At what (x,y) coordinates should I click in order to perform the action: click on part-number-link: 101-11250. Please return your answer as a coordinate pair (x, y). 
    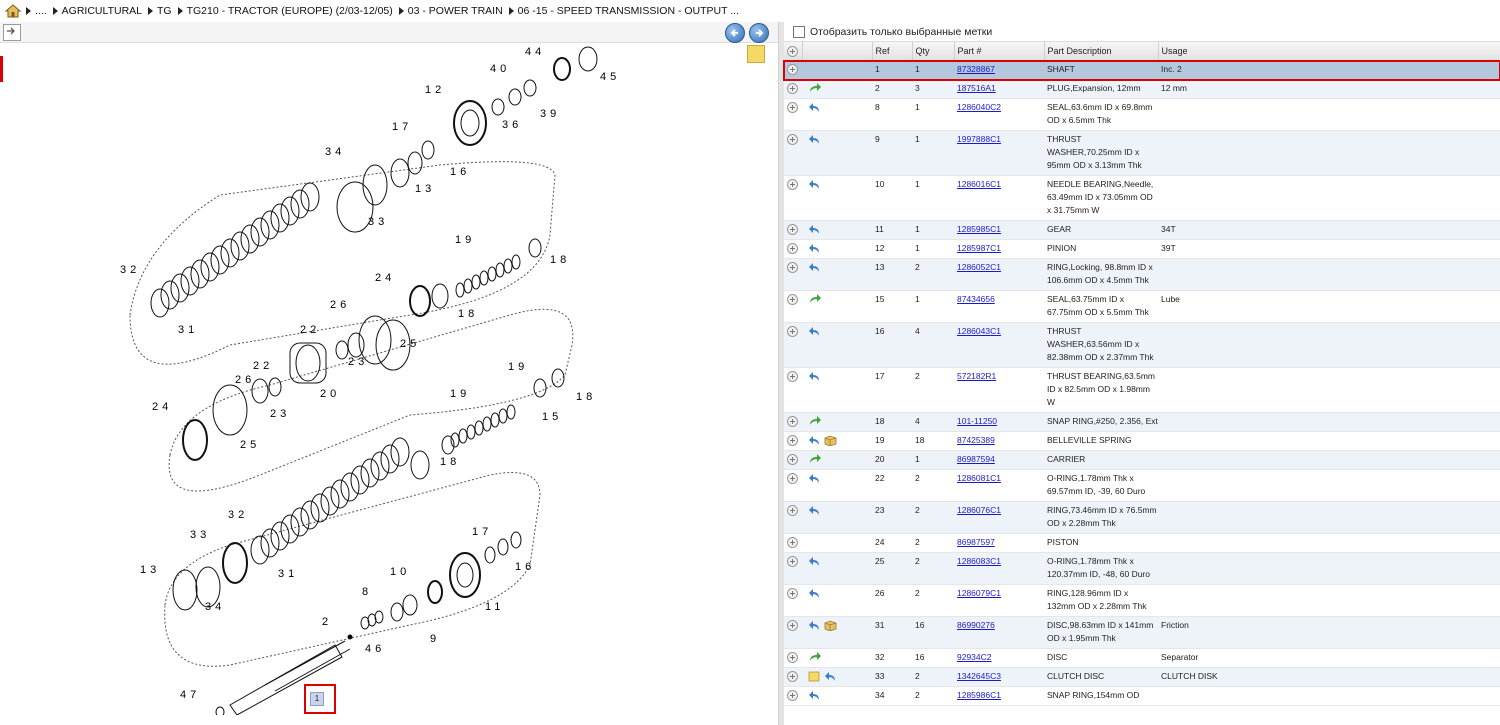
    Looking at the image, I should click on (977, 421).